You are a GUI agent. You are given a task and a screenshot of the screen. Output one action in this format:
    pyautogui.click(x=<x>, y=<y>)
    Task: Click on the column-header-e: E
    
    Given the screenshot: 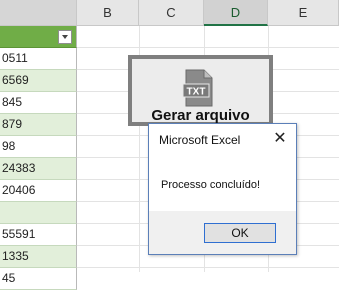 What is the action you would take?
    pyautogui.click(x=303, y=13)
    